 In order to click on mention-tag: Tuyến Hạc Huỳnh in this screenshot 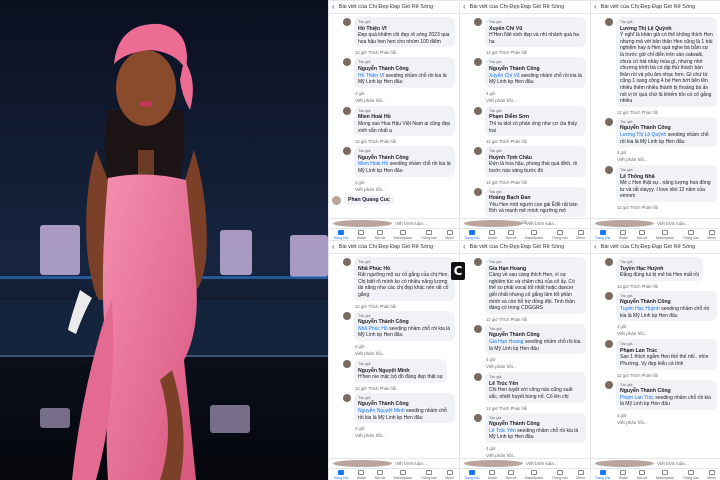, I will do `click(640, 309)`.